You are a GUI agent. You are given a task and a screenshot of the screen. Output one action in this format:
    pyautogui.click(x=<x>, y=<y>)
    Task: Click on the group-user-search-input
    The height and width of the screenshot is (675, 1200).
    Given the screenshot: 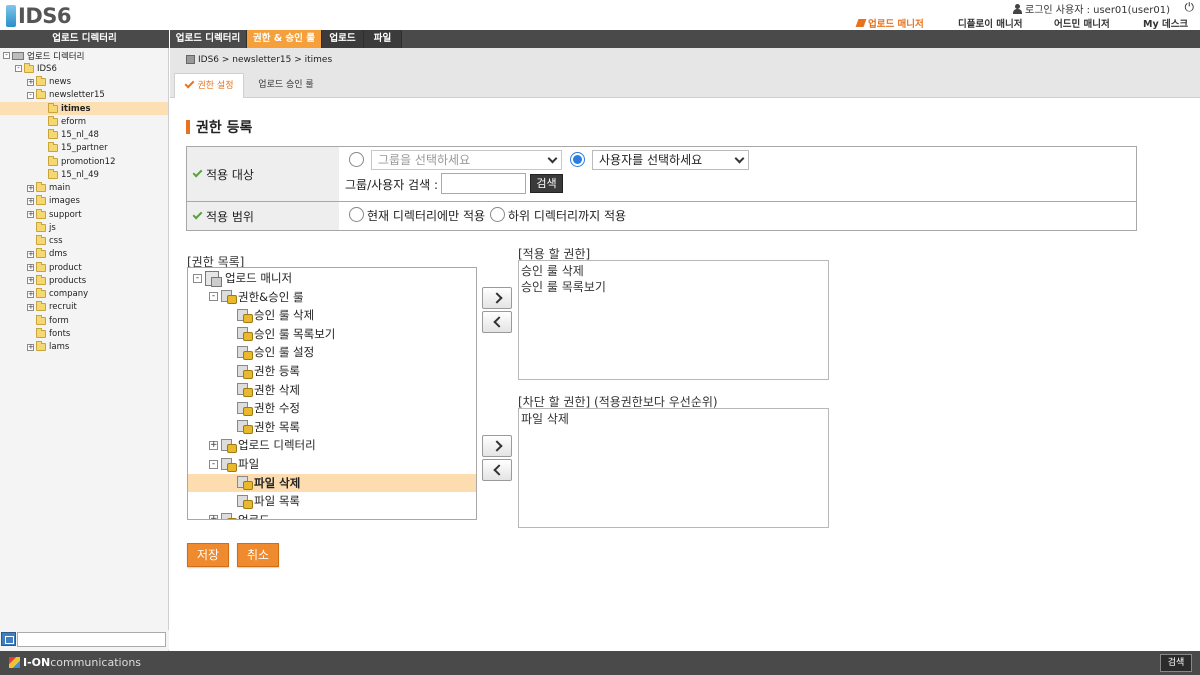 What is the action you would take?
    pyautogui.click(x=483, y=183)
    